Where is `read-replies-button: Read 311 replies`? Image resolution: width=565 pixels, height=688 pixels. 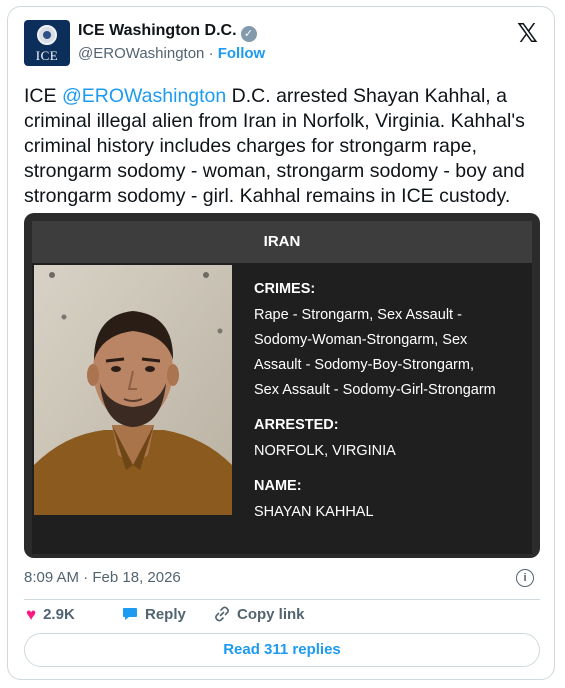 read-replies-button: Read 311 replies is located at coordinates (282, 650).